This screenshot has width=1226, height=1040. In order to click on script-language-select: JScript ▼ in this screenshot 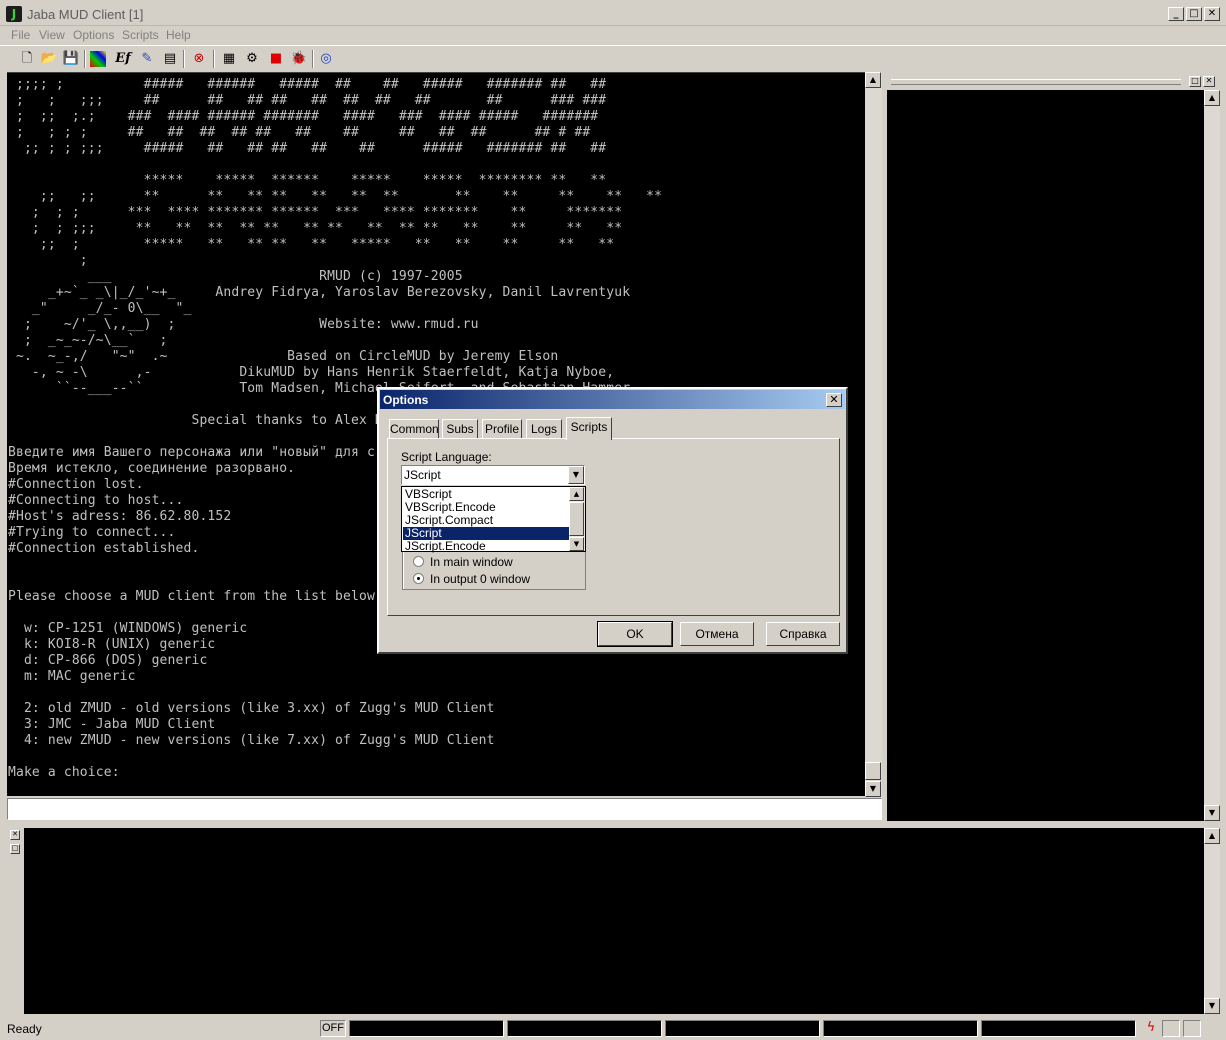, I will do `click(493, 475)`.